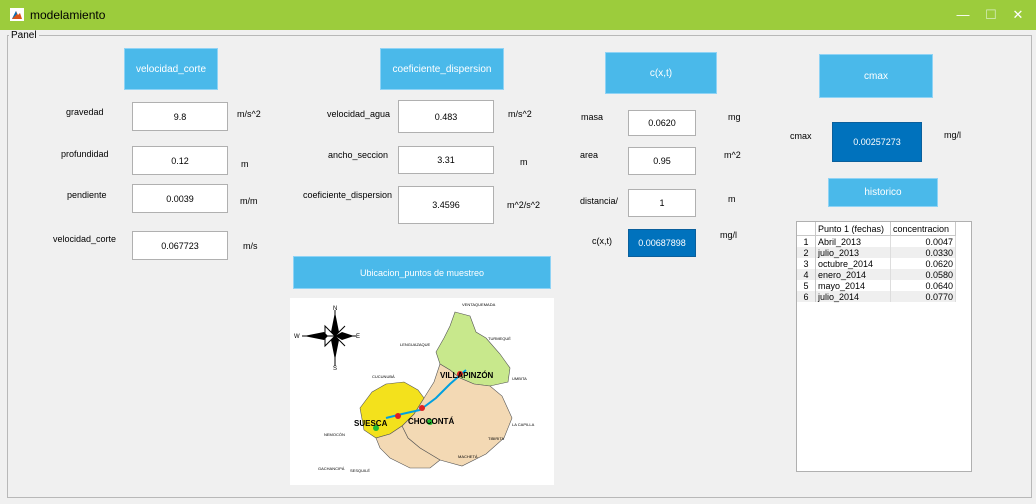  Describe the element at coordinates (877, 142) in the screenshot. I see `cmax-result-field: 0.00257273` at that location.